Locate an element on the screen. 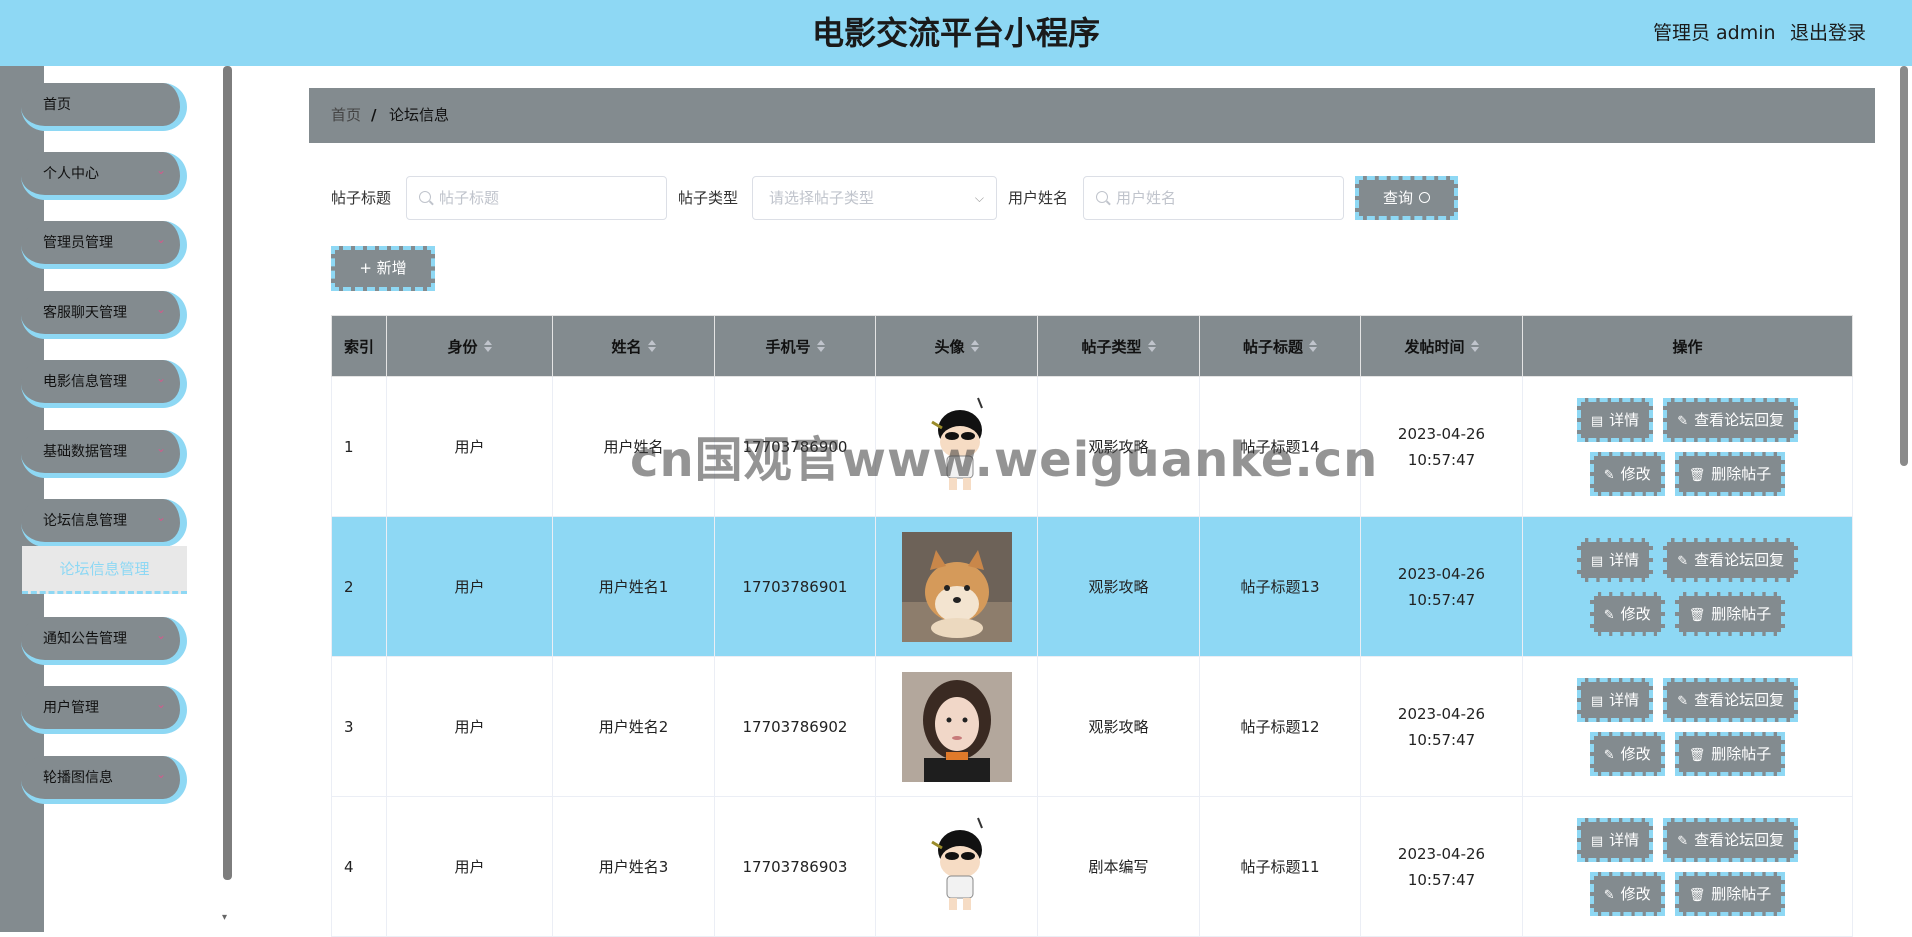 This screenshot has width=1912, height=937. column-header: 头像 is located at coordinates (956, 346).